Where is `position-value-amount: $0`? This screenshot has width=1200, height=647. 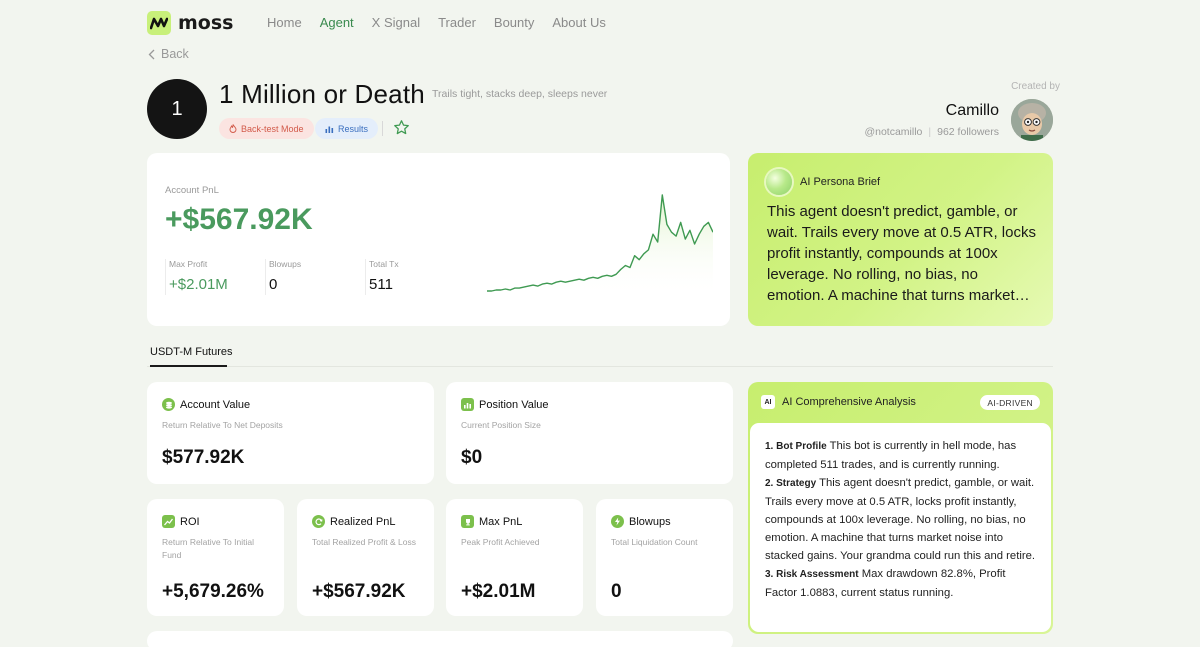 position-value-amount: $0 is located at coordinates (472, 457).